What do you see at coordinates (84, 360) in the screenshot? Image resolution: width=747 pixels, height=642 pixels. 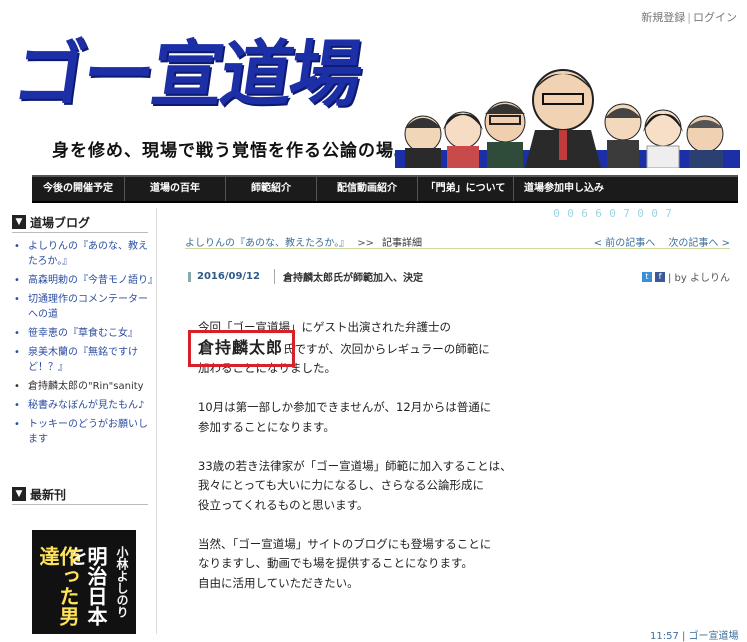 I see `blog-link-izumi: 泉美木蘭の『無銘ですけど！？』` at bounding box center [84, 360].